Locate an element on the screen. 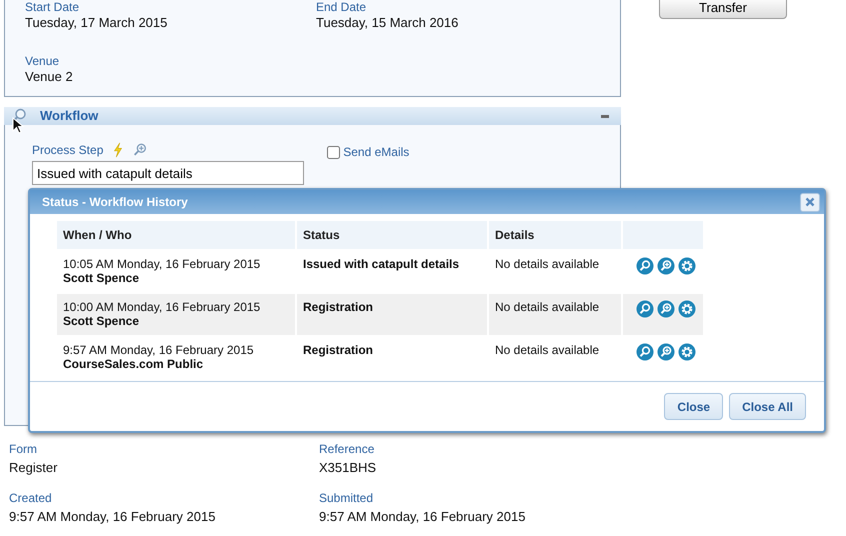 This screenshot has height=536, width=846. field-value: Venue 2 is located at coordinates (49, 77).